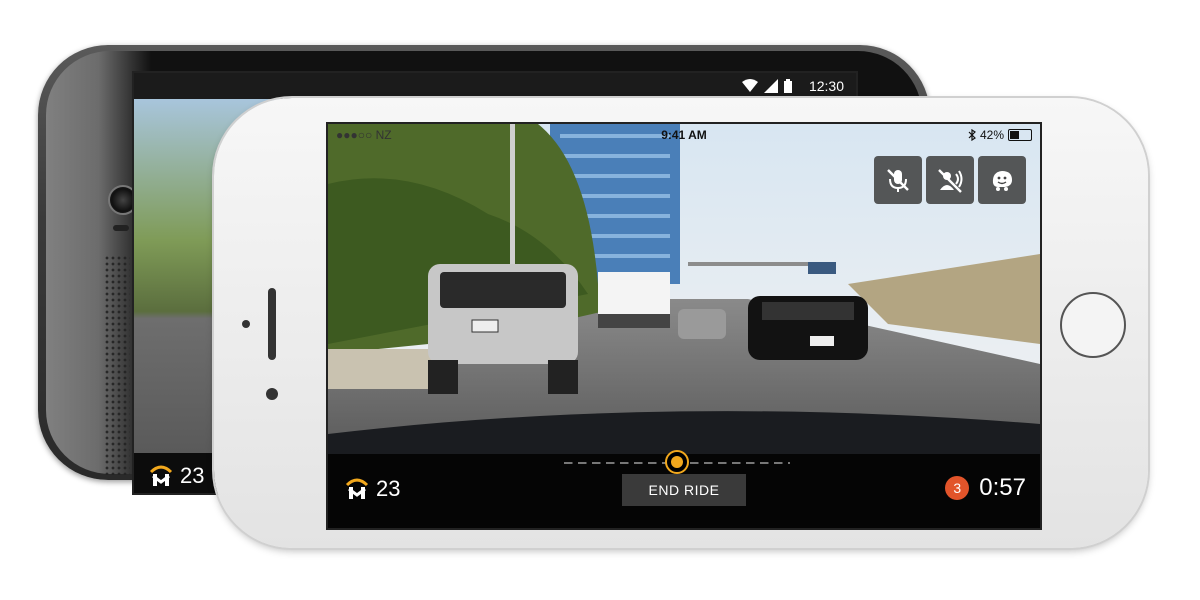  I want to click on end-ride-button: END RIDE, so click(684, 490).